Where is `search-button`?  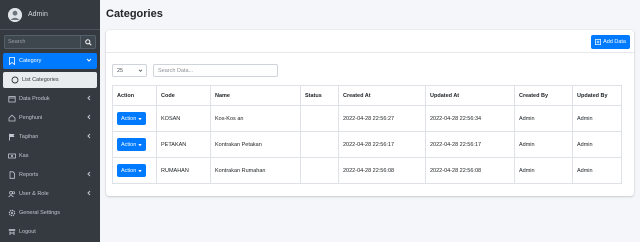
search-button is located at coordinates (88, 42).